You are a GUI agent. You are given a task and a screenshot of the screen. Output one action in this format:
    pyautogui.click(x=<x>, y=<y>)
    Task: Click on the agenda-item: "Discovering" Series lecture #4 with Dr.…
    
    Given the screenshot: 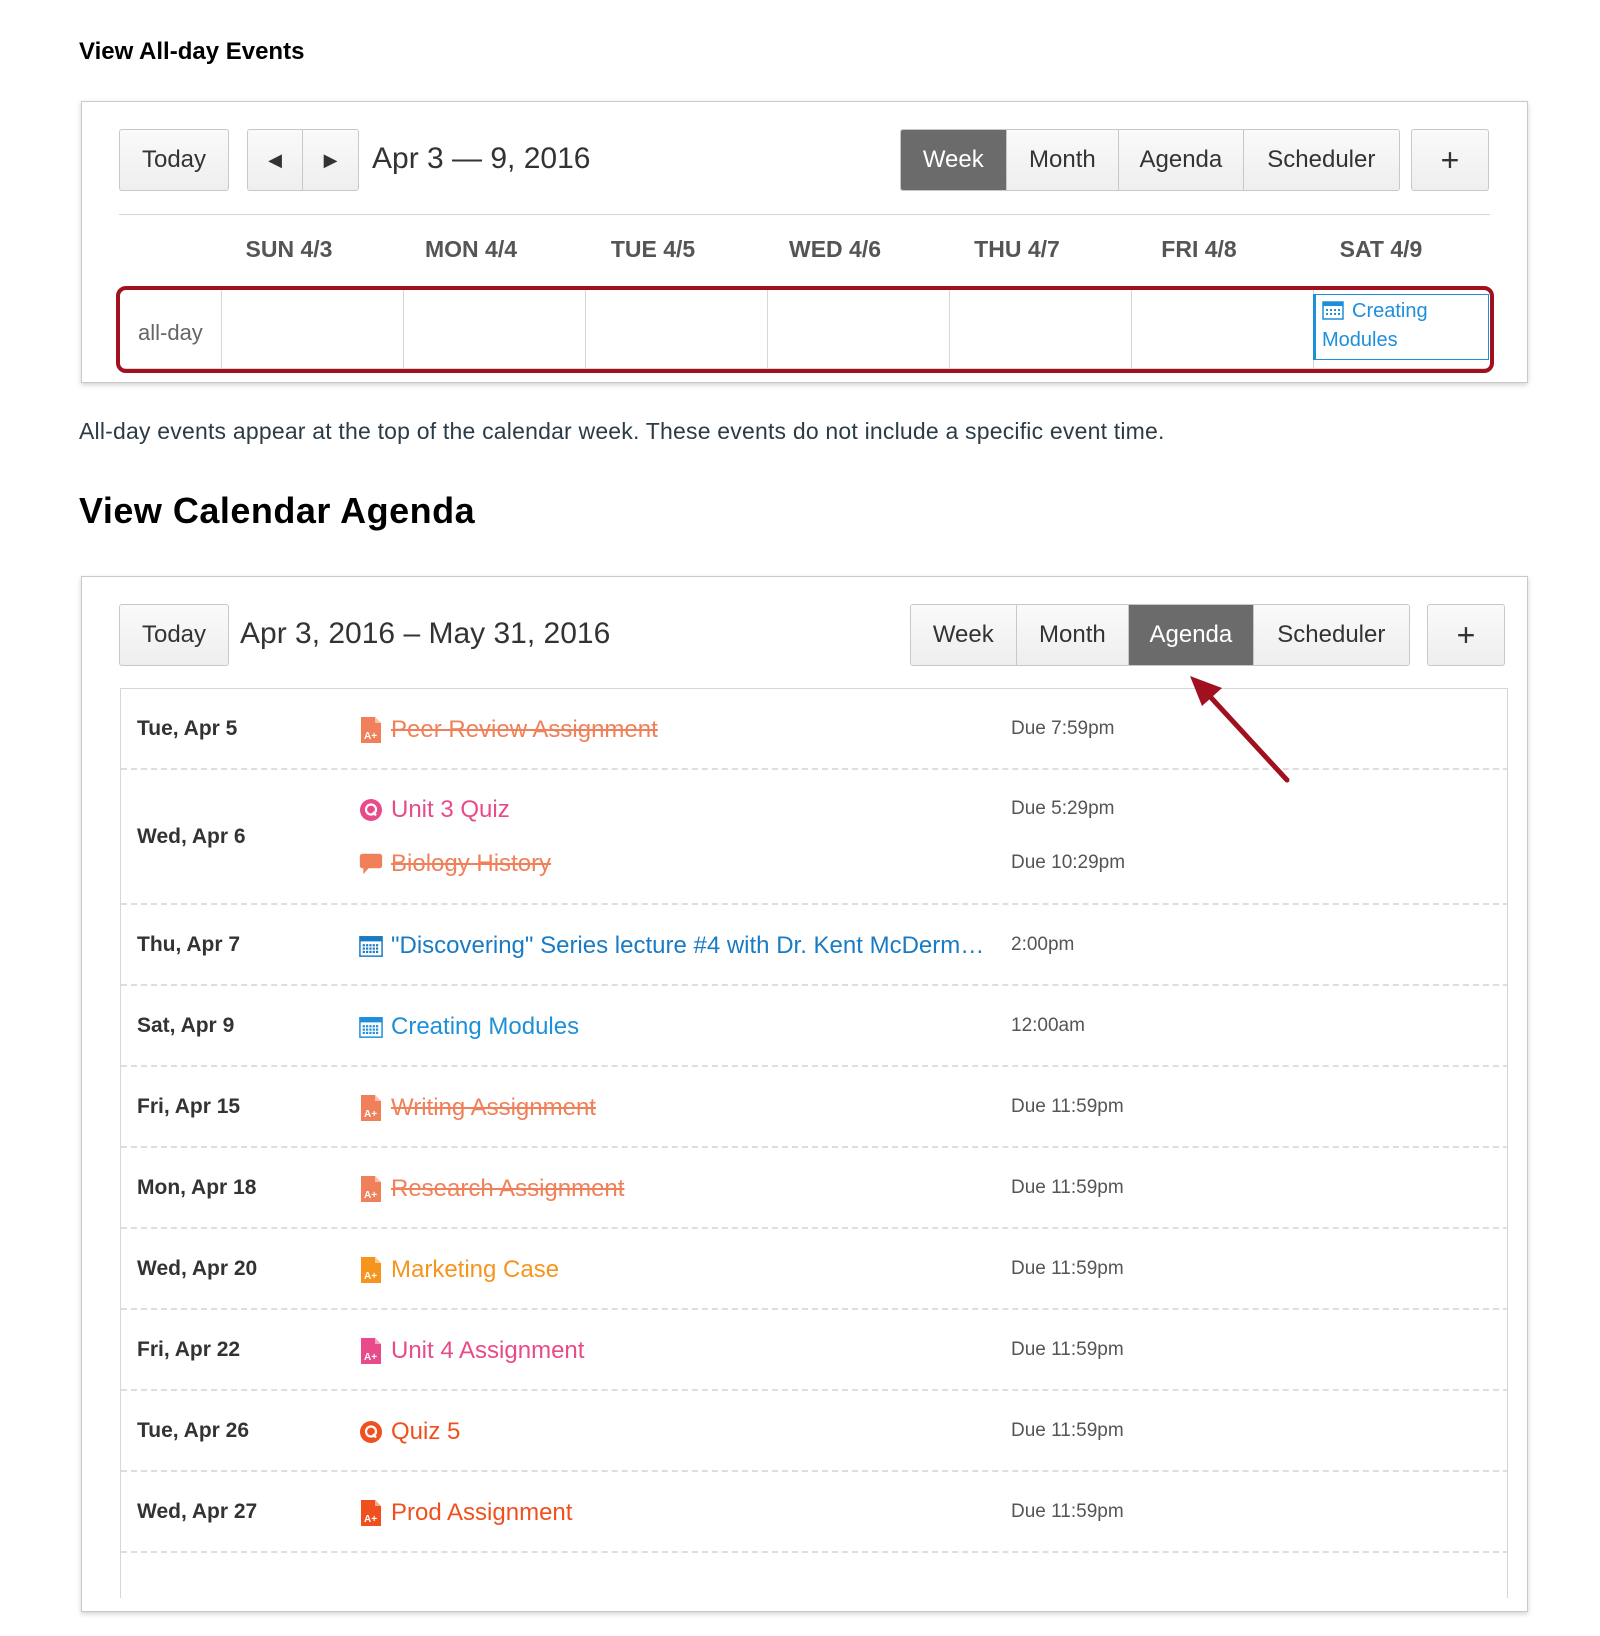 What is the action you would take?
    pyautogui.click(x=671, y=946)
    